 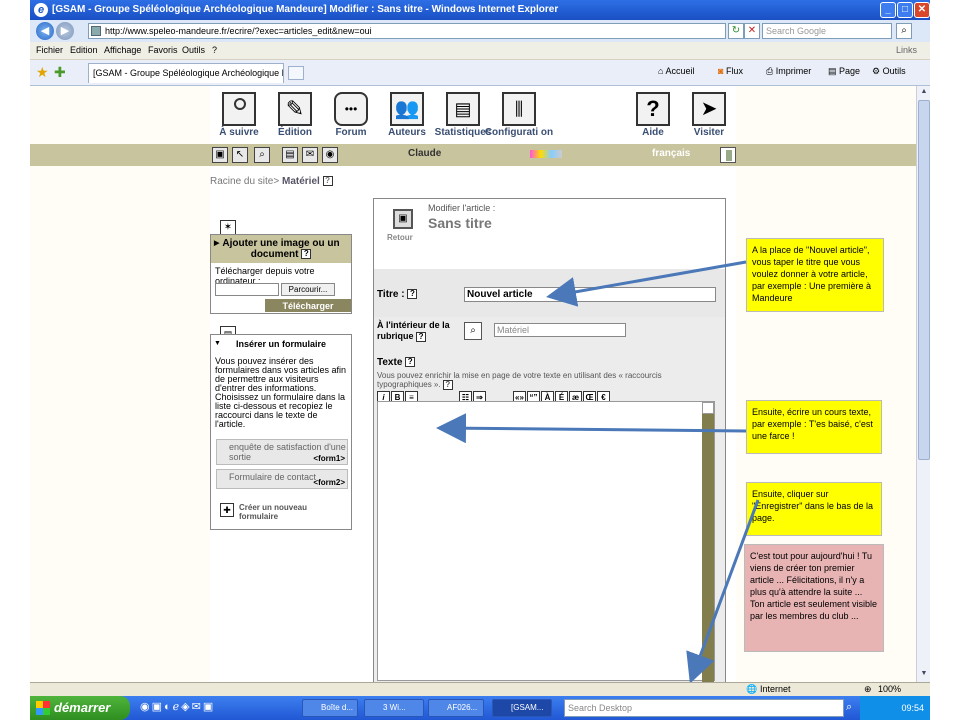 What do you see at coordinates (849, 707) in the screenshot?
I see `search-icon: ⌕` at bounding box center [849, 707].